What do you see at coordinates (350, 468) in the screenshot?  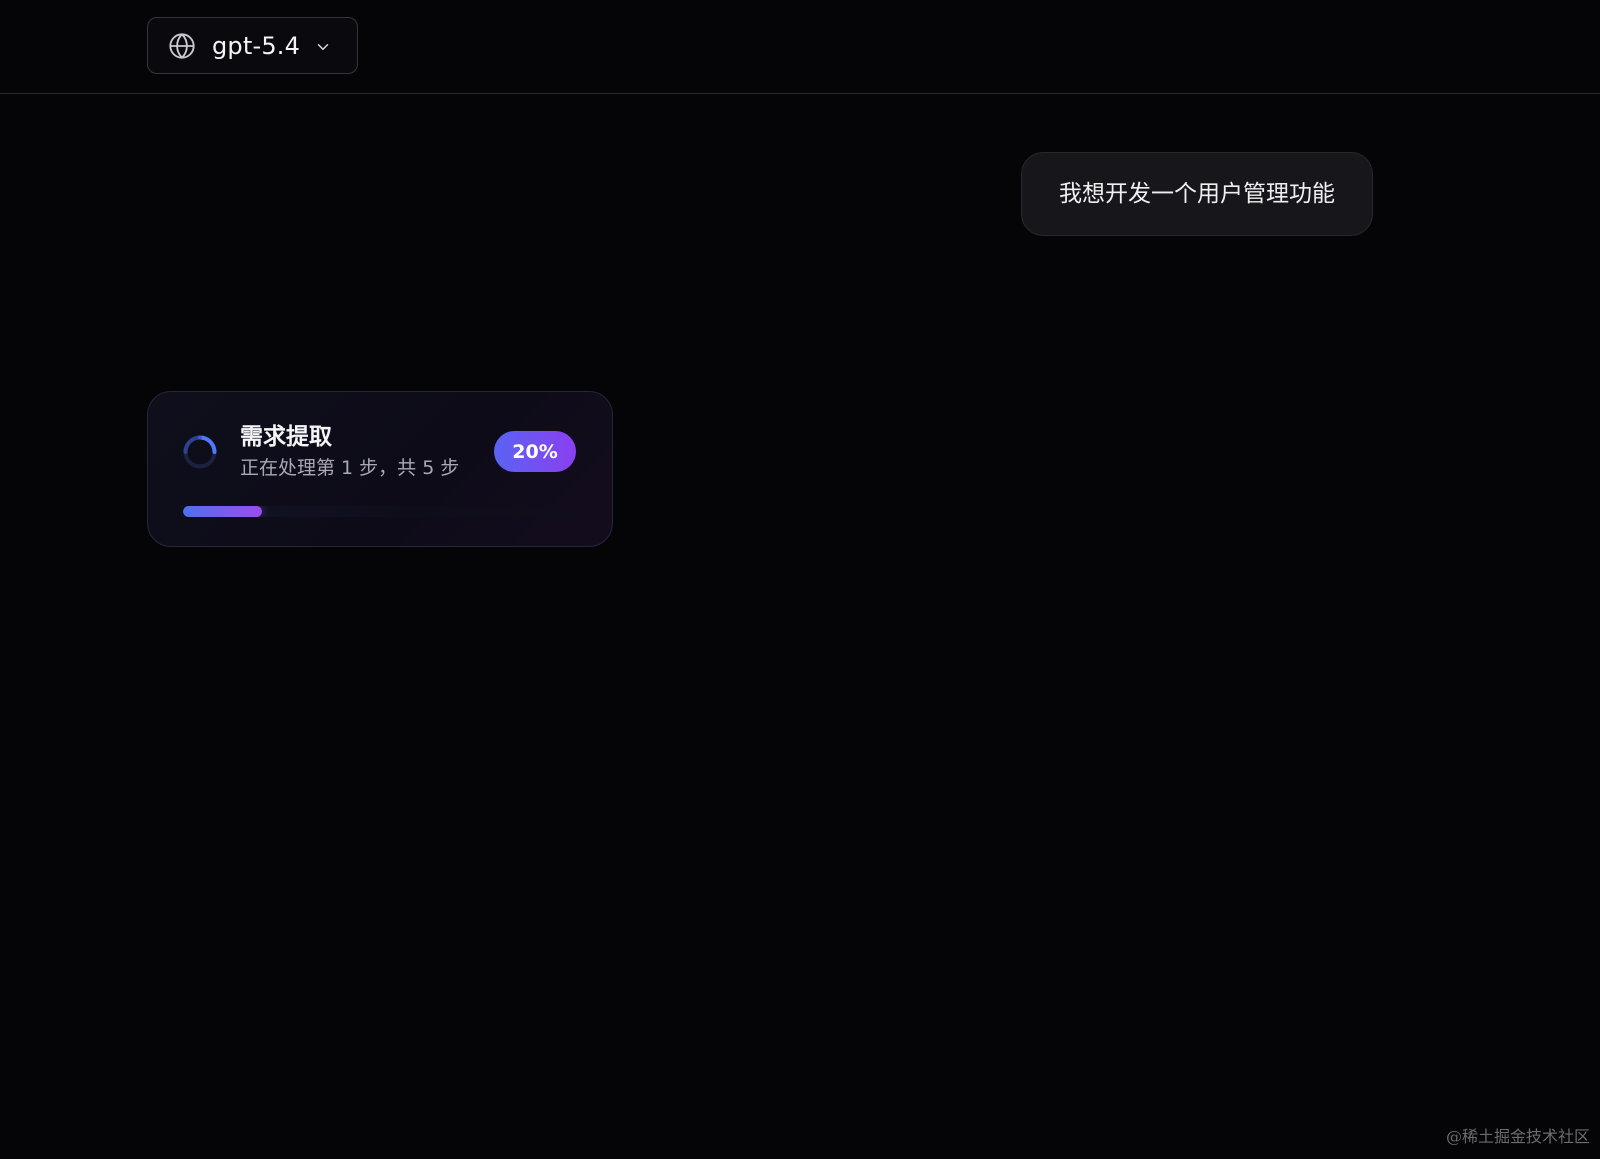 I see `step-subtitle: 正在处理第 1 步，共 5 步` at bounding box center [350, 468].